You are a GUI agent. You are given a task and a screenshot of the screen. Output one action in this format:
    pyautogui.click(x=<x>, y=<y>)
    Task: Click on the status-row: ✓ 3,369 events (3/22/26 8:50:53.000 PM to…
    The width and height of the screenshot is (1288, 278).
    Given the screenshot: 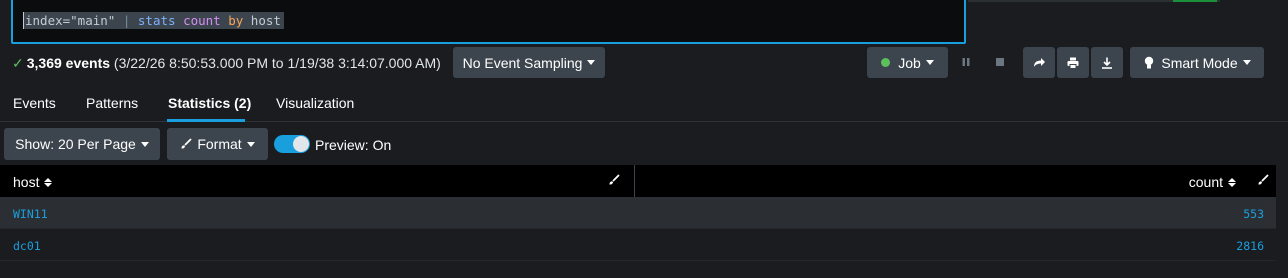 What is the action you would take?
    pyautogui.click(x=644, y=64)
    